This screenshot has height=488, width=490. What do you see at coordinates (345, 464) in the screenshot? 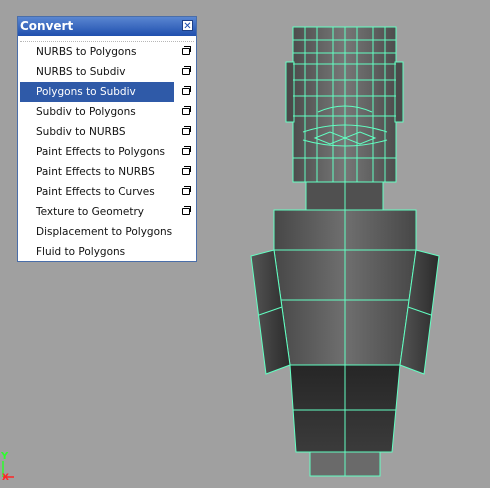
I see `feet-mesh` at bounding box center [345, 464].